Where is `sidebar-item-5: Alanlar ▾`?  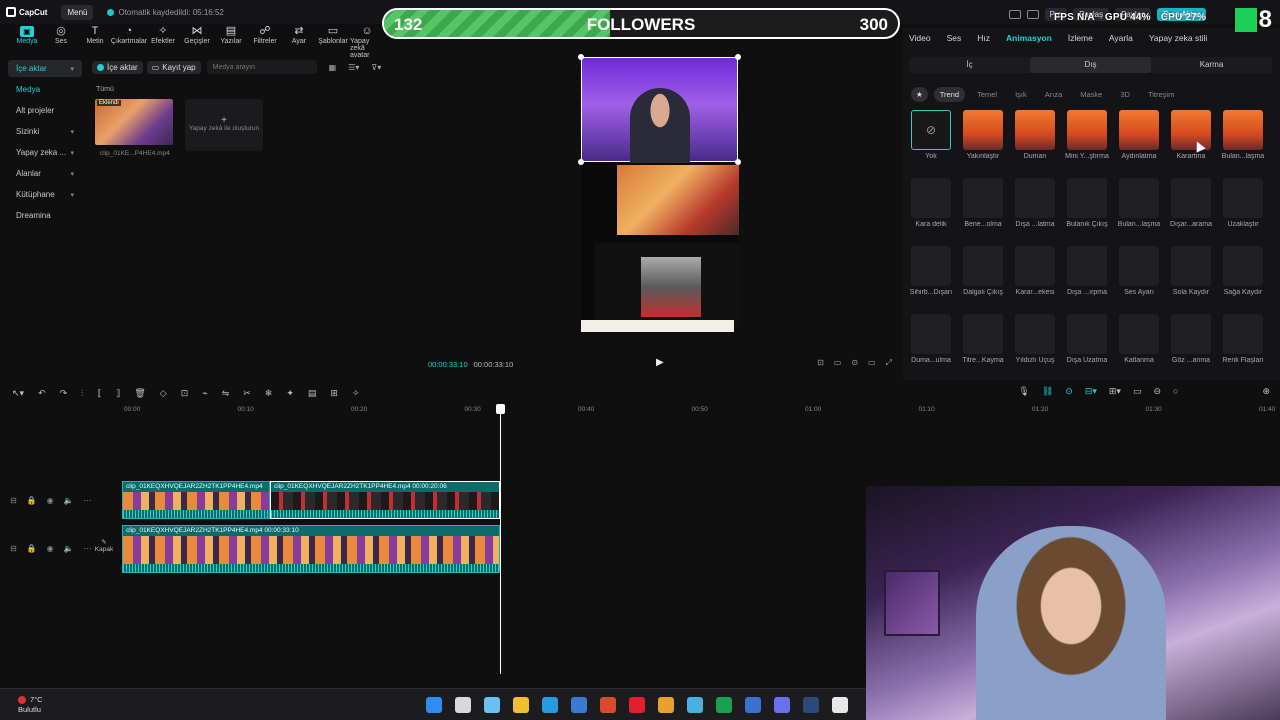
sidebar-item-5: Alanlar ▾ is located at coordinates (45, 173).